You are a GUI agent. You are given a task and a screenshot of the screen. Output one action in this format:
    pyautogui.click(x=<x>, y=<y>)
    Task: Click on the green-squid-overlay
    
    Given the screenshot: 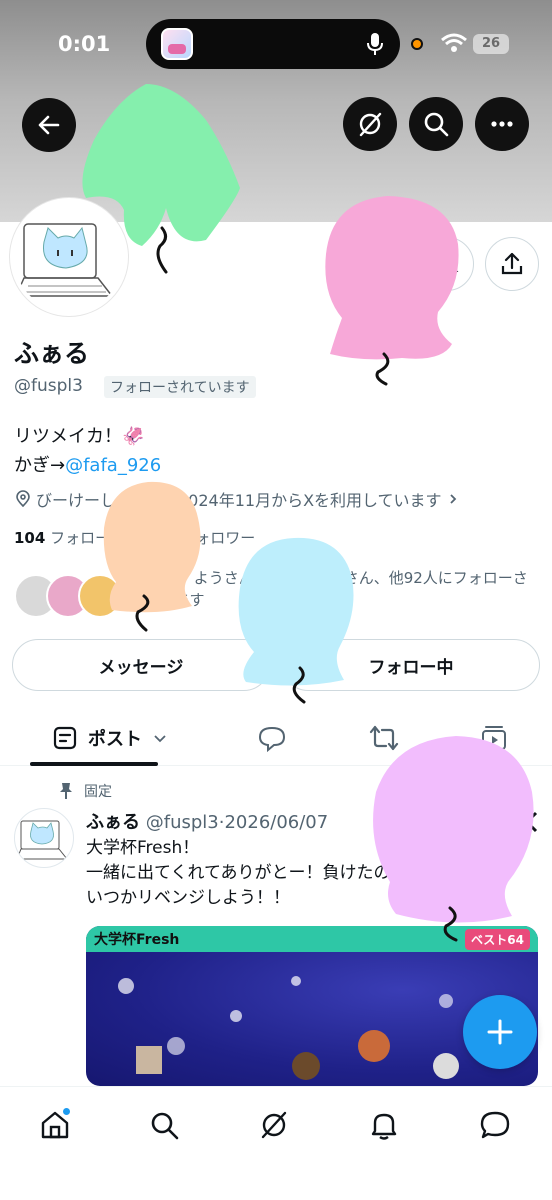 What is the action you would take?
    pyautogui.click(x=161, y=179)
    